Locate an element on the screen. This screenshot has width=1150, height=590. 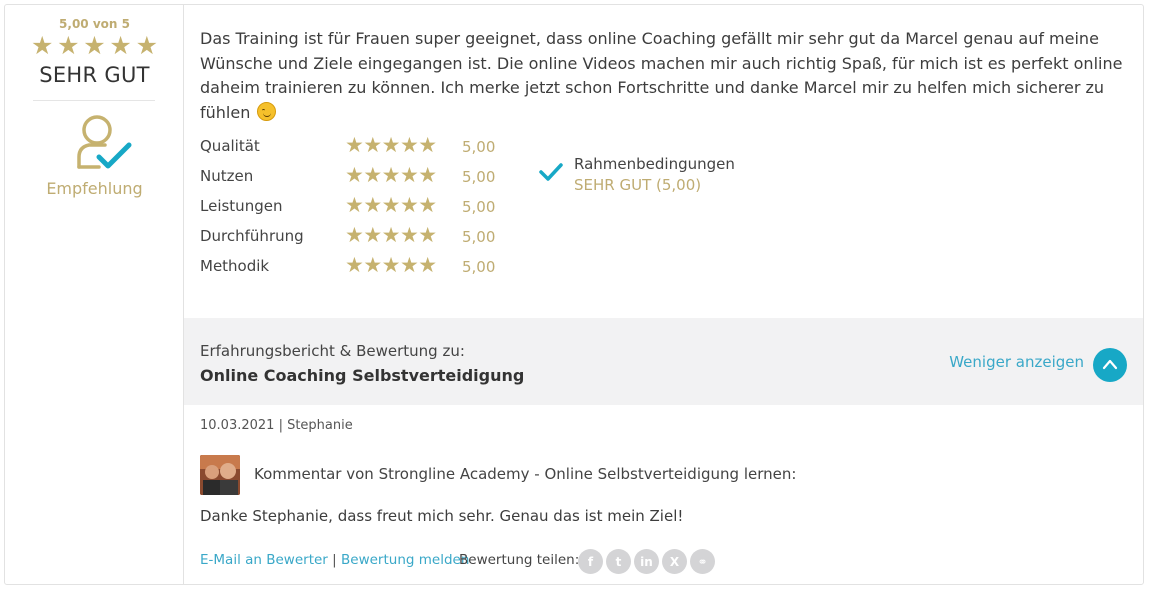
linkedin-icon: in is located at coordinates (646, 561).